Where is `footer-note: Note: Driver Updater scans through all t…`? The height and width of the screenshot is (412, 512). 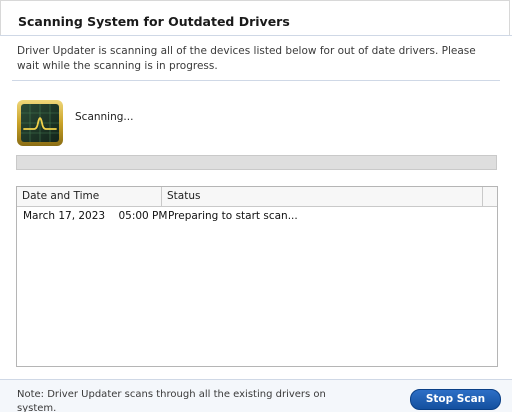
footer-note: Note: Driver Updater scans through all t… is located at coordinates (171, 400).